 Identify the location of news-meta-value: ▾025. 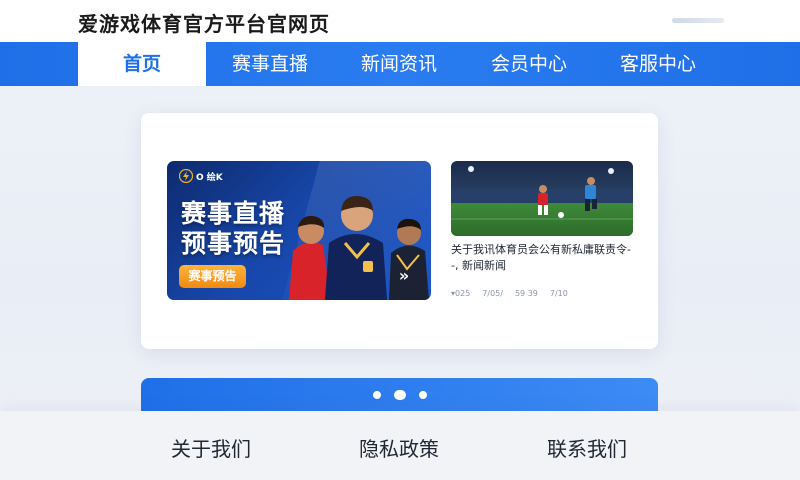
(461, 293).